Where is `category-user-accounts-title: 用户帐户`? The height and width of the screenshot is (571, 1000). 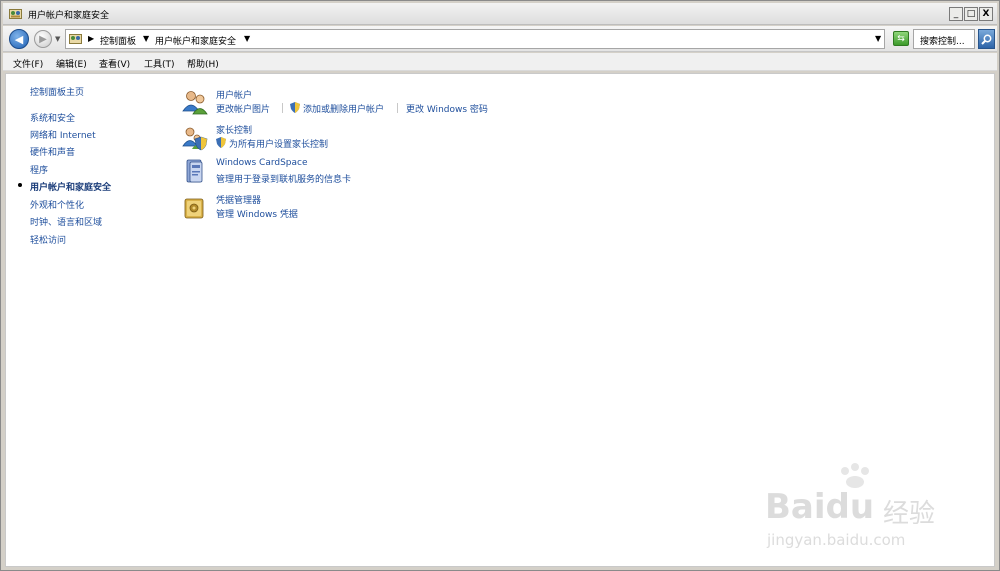 category-user-accounts-title: 用户帐户 is located at coordinates (234, 94).